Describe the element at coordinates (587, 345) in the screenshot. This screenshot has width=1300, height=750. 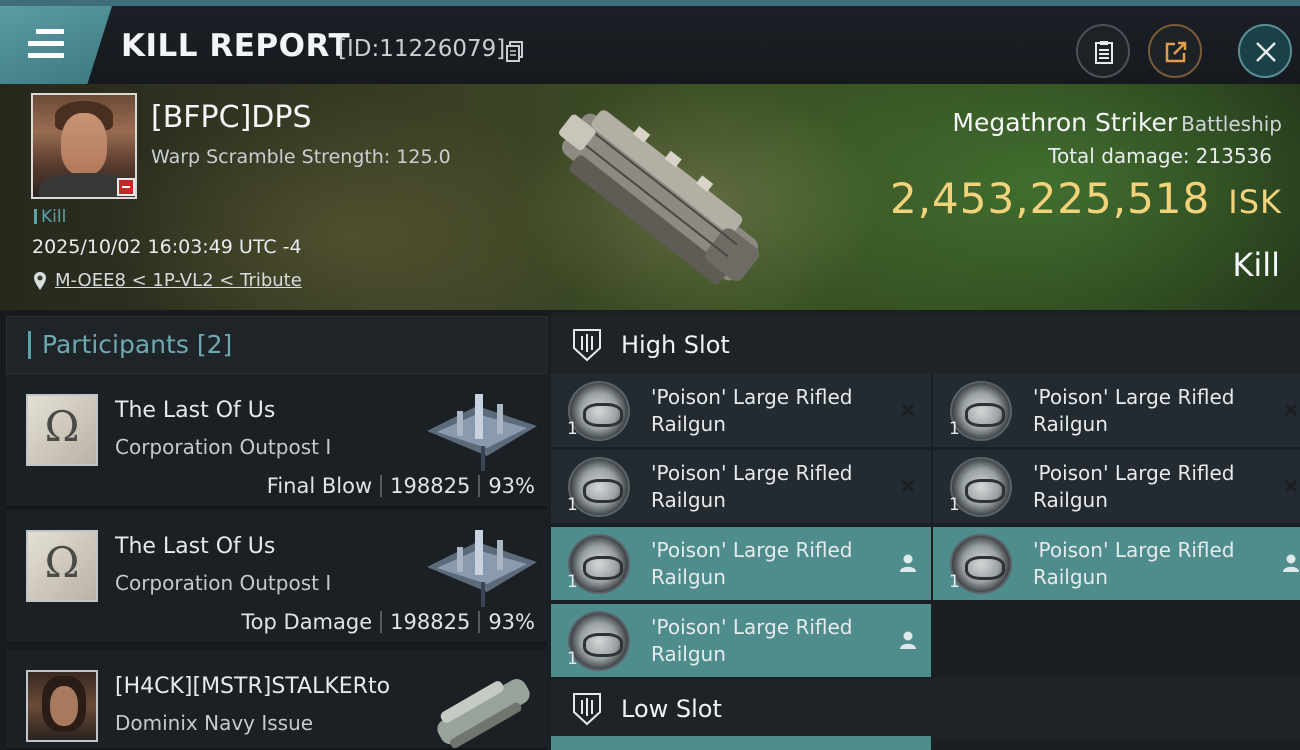
I see `high-slot-icon` at that location.